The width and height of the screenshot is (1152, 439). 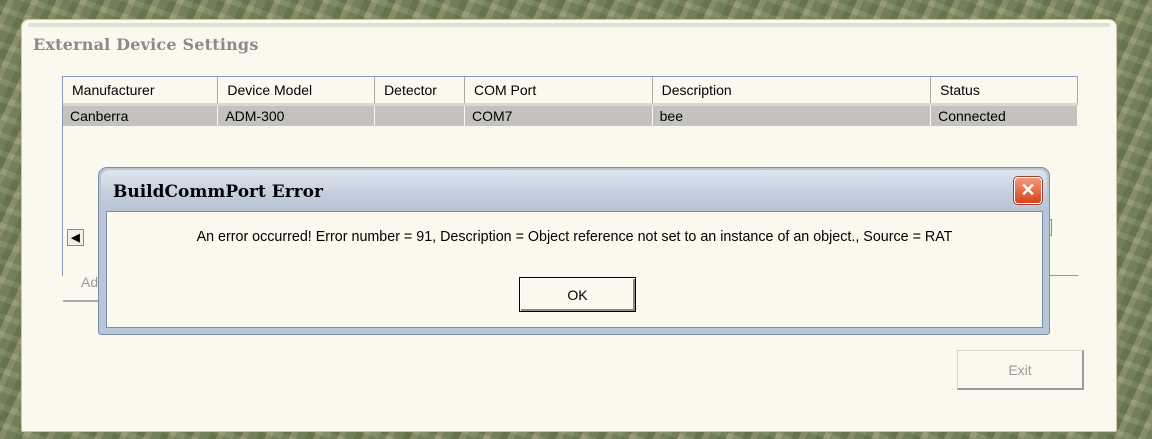 What do you see at coordinates (296, 91) in the screenshot?
I see `column-header-device-model: Device Model` at bounding box center [296, 91].